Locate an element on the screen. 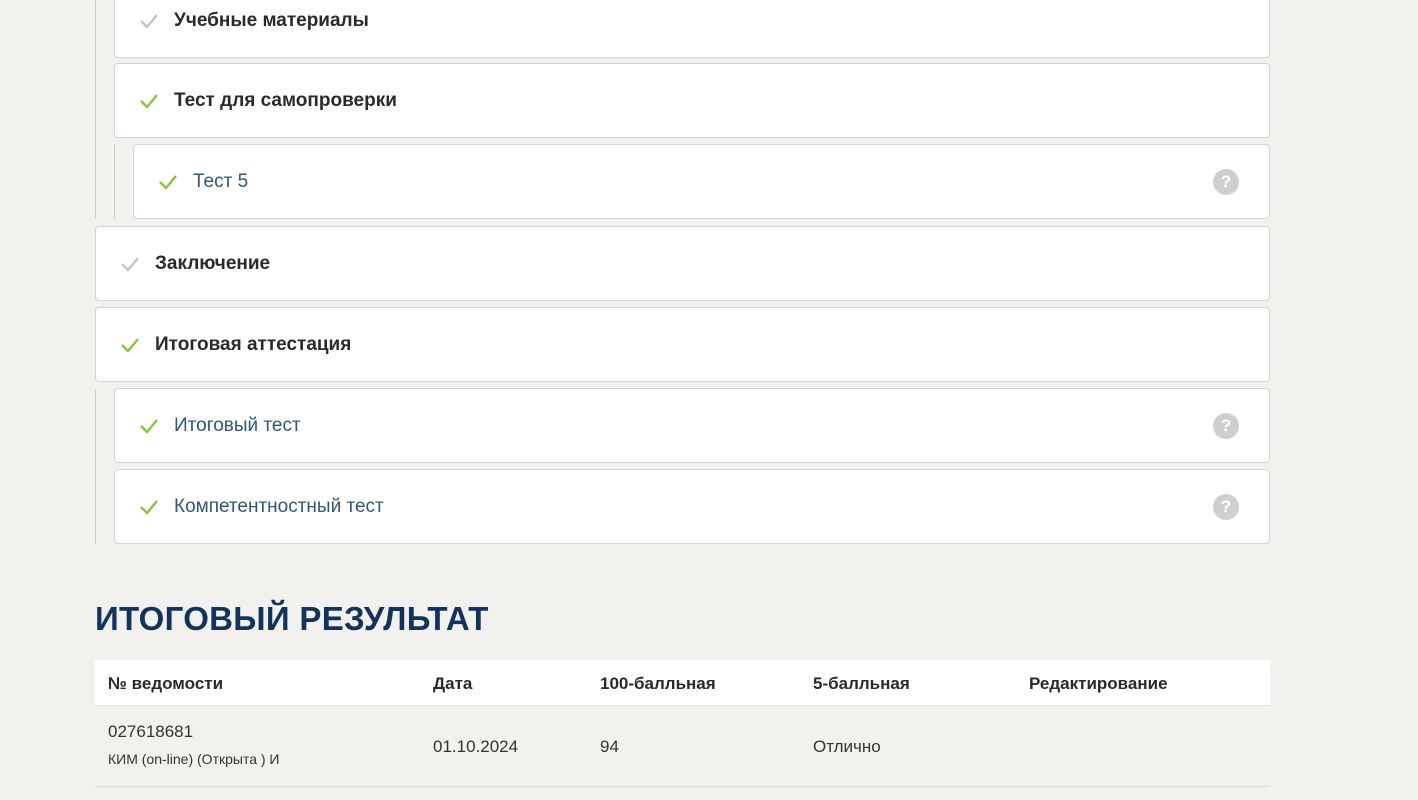  outline-section-final-attestation: Итоговая аттестация is located at coordinates (682, 344).